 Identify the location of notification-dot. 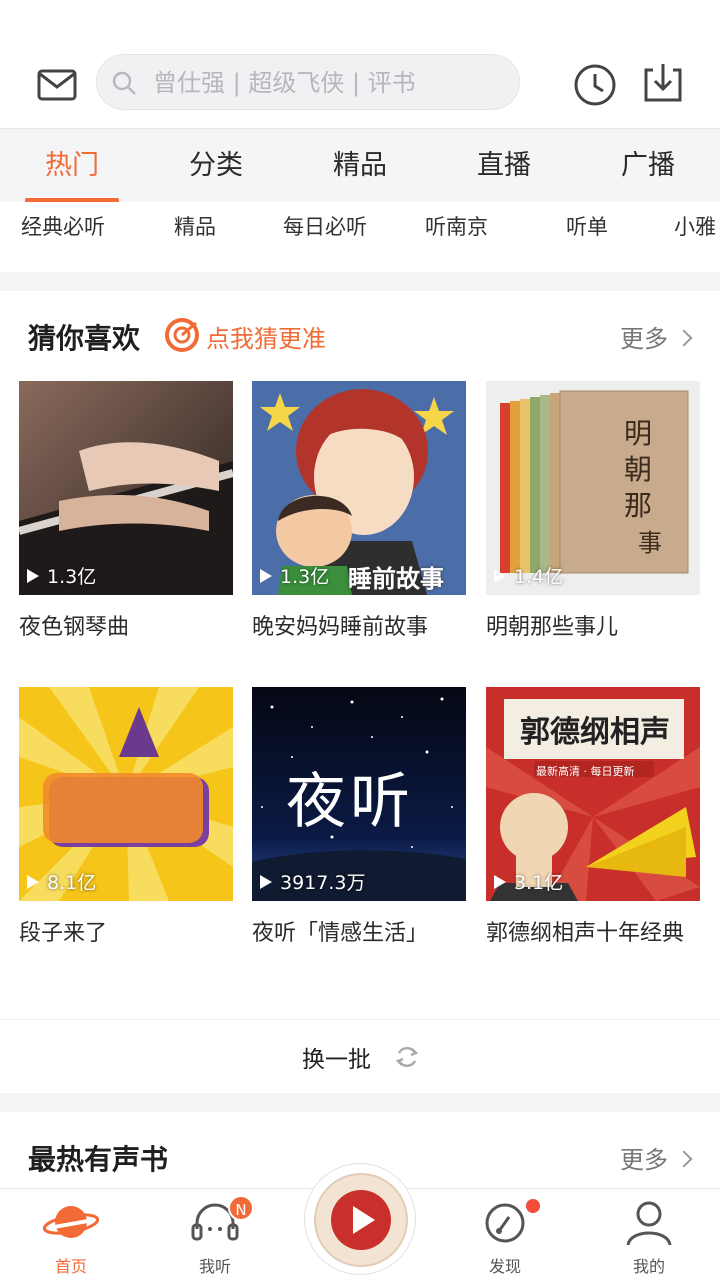
(533, 1206).